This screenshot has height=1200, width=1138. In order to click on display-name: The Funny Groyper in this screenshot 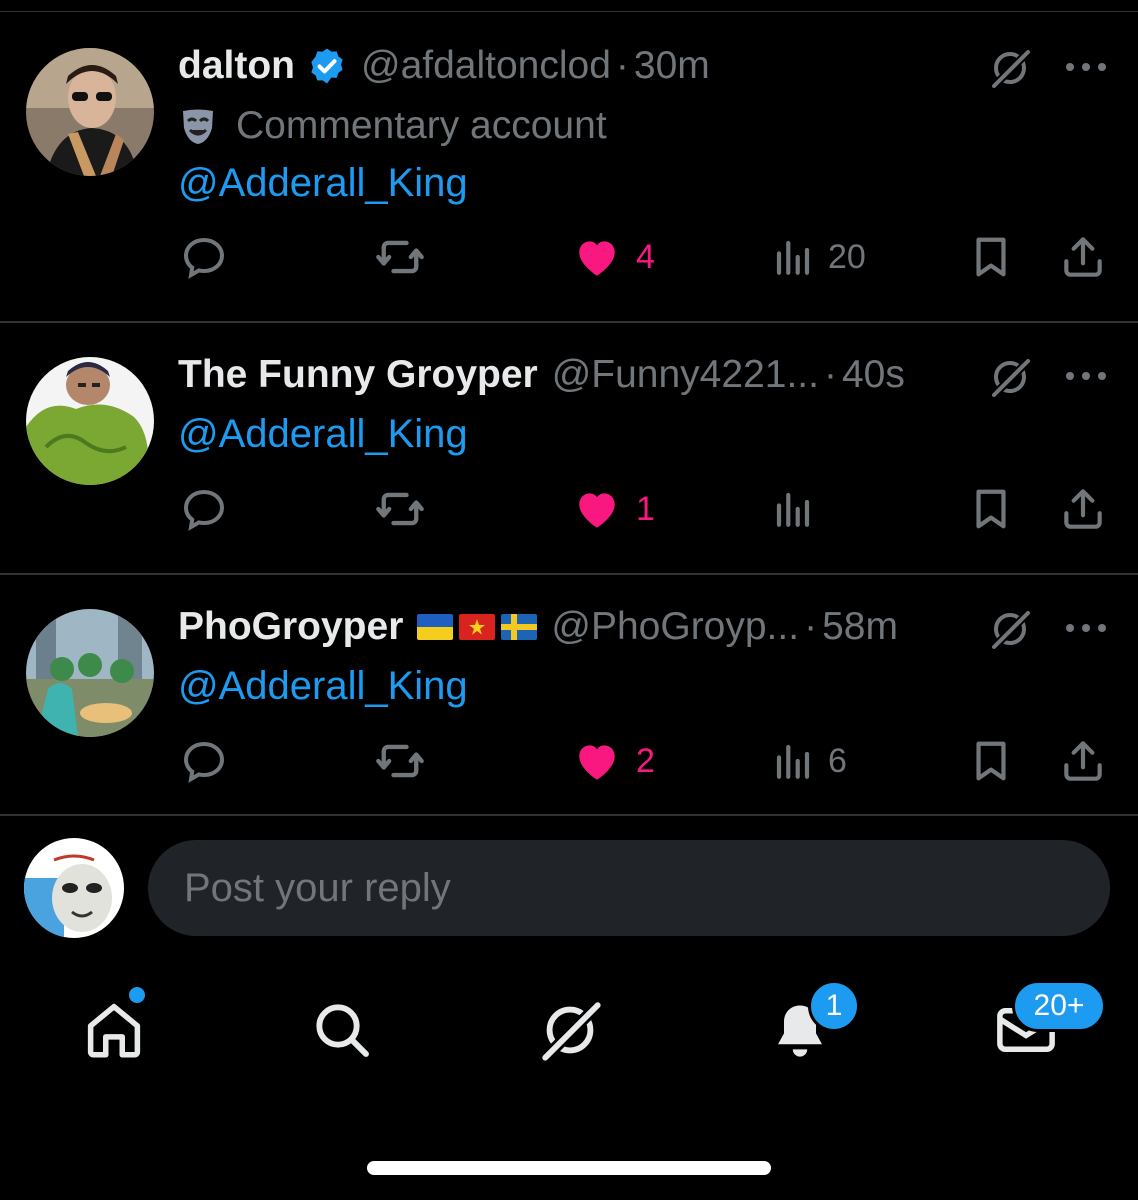, I will do `click(358, 375)`.